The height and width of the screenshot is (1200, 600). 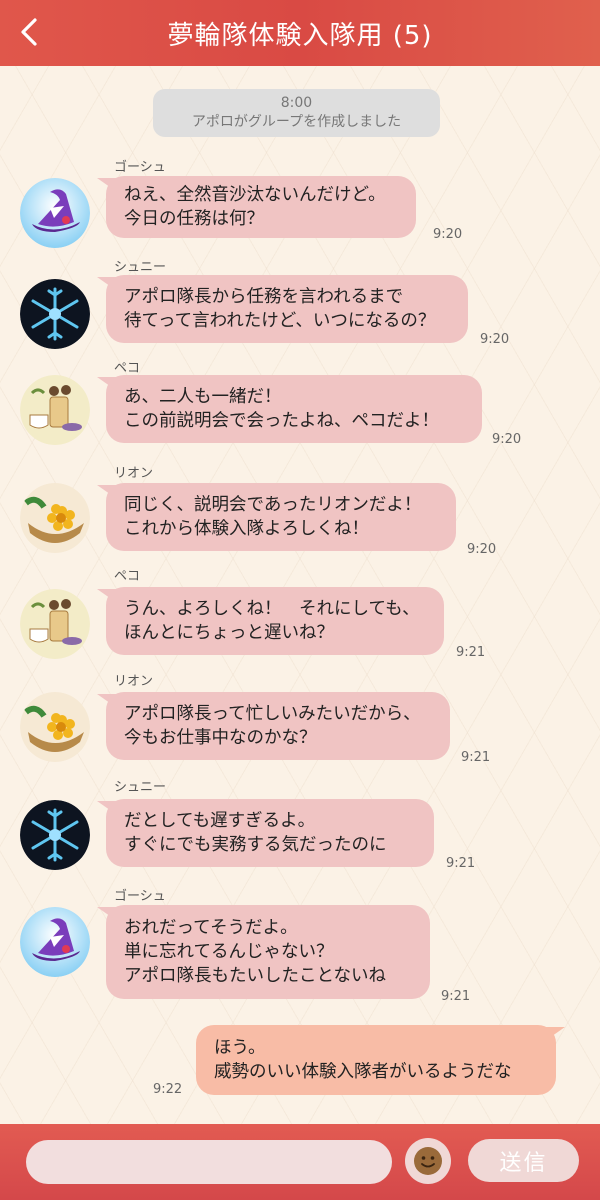 What do you see at coordinates (296, 113) in the screenshot?
I see `system-message: 8:00 アポロがグループを作成しました` at bounding box center [296, 113].